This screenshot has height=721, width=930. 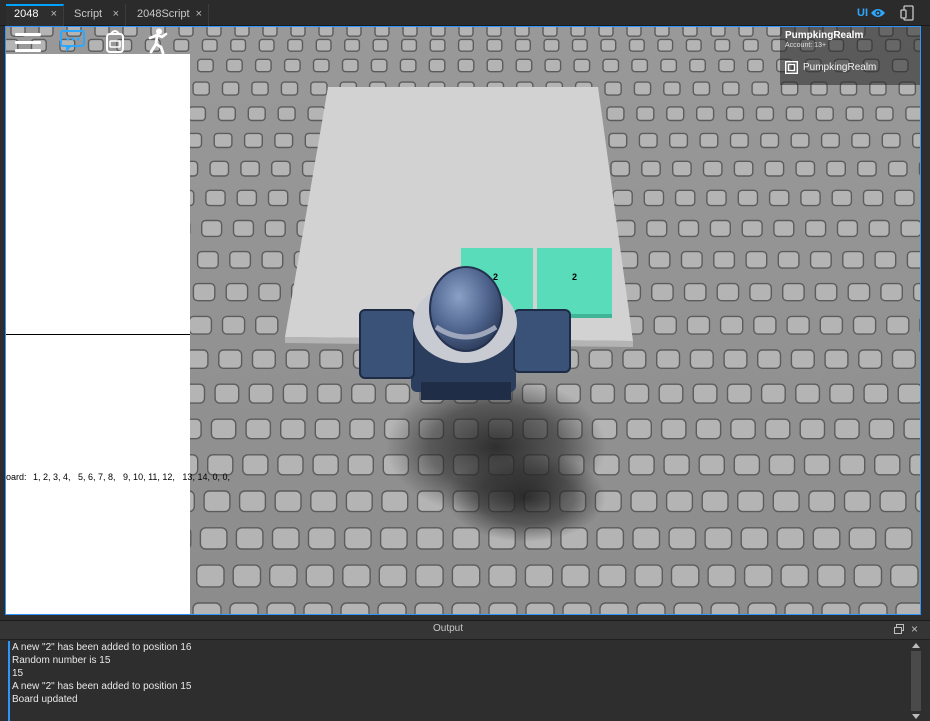 What do you see at coordinates (862, 13) in the screenshot?
I see `ui-toggle-label: UI` at bounding box center [862, 13].